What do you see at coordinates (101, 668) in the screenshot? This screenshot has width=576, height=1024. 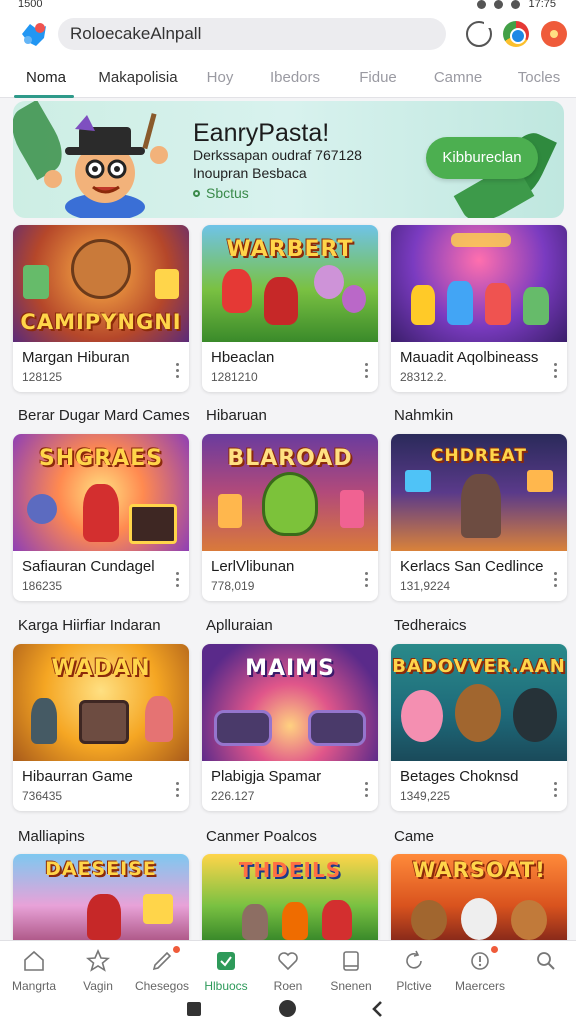 I see `game-art-title: WADAN` at bounding box center [101, 668].